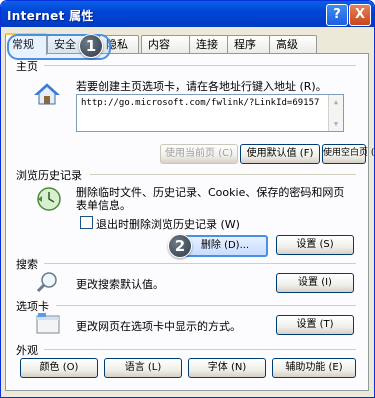  Describe the element at coordinates (49, 175) in the screenshot. I see `history-group-label: 浏览历史记录` at that location.